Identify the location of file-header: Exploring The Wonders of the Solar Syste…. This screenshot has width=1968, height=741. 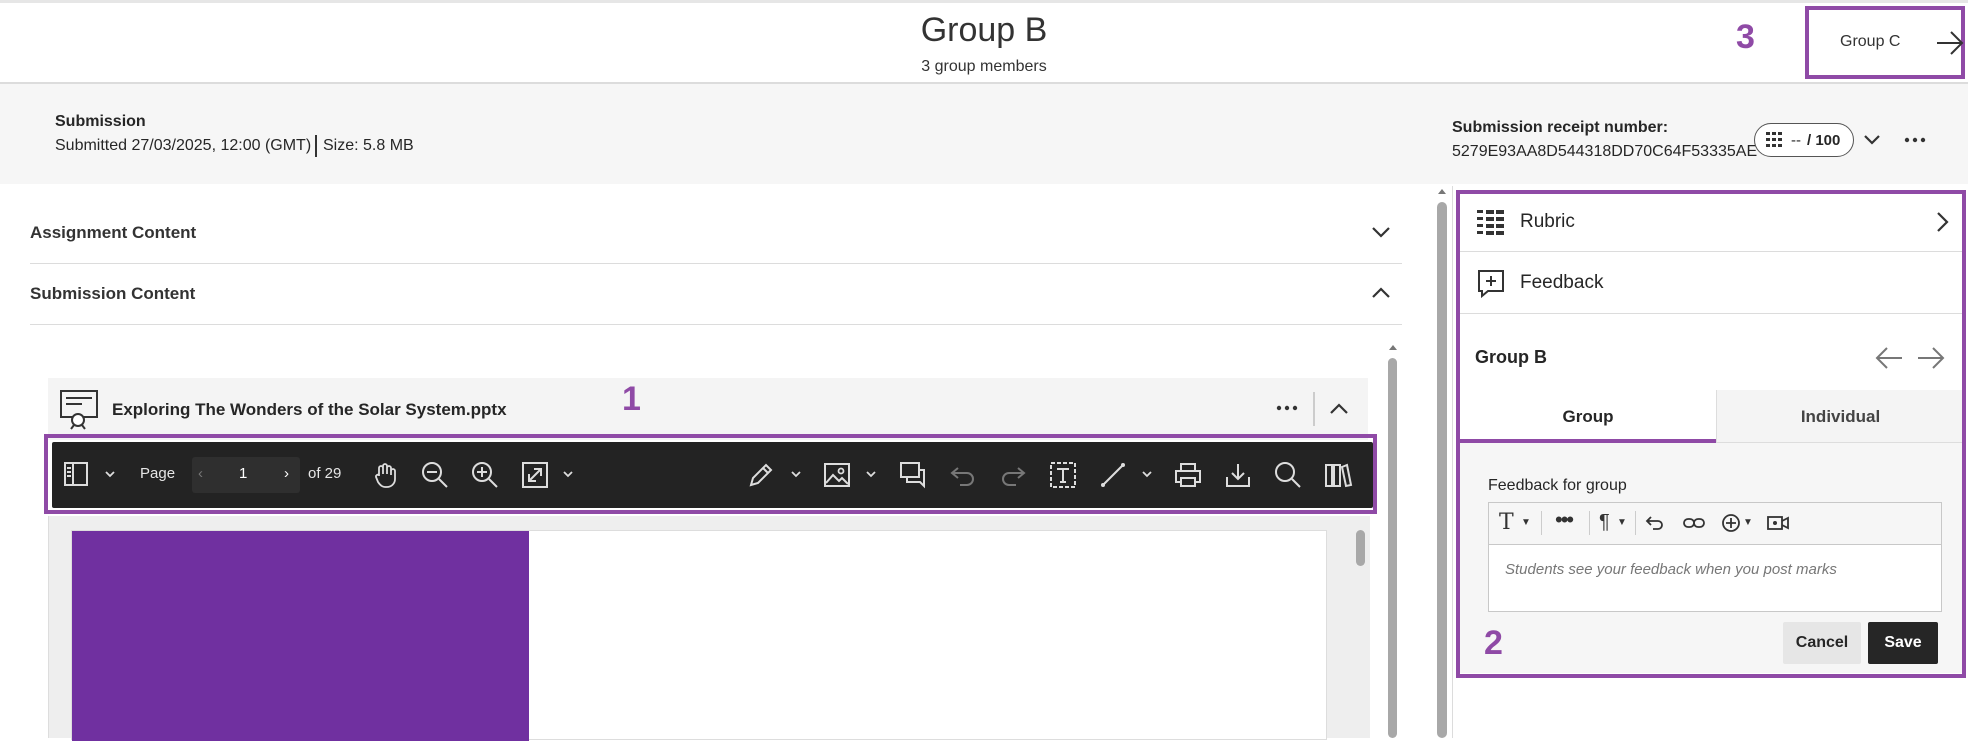
(708, 409).